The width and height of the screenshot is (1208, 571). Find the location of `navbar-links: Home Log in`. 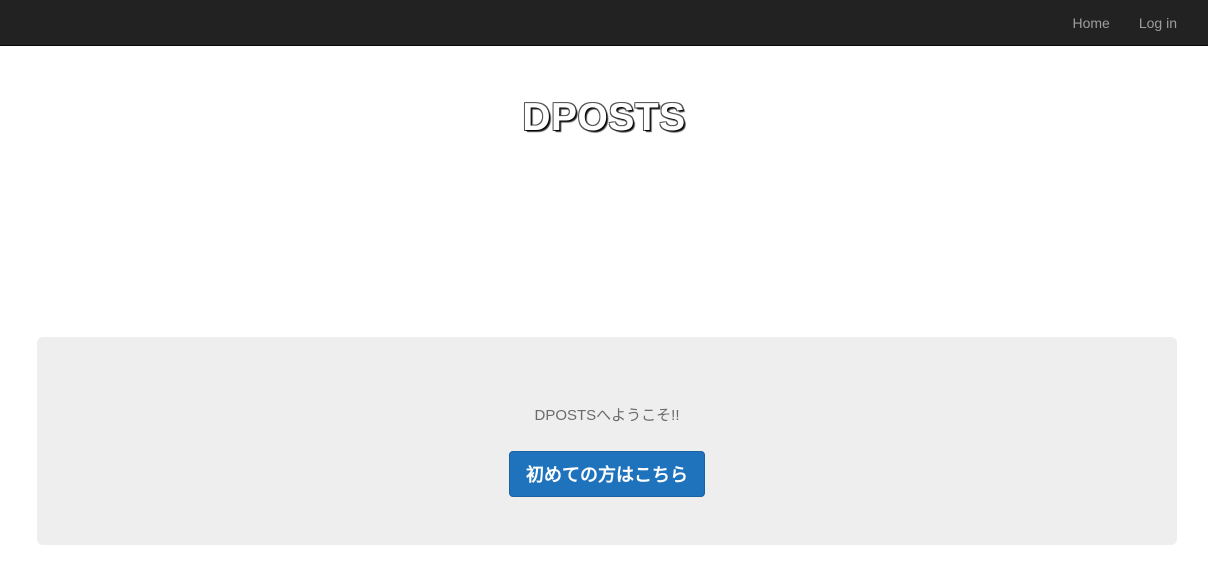

navbar-links: Home Log in is located at coordinates (1110, 22).